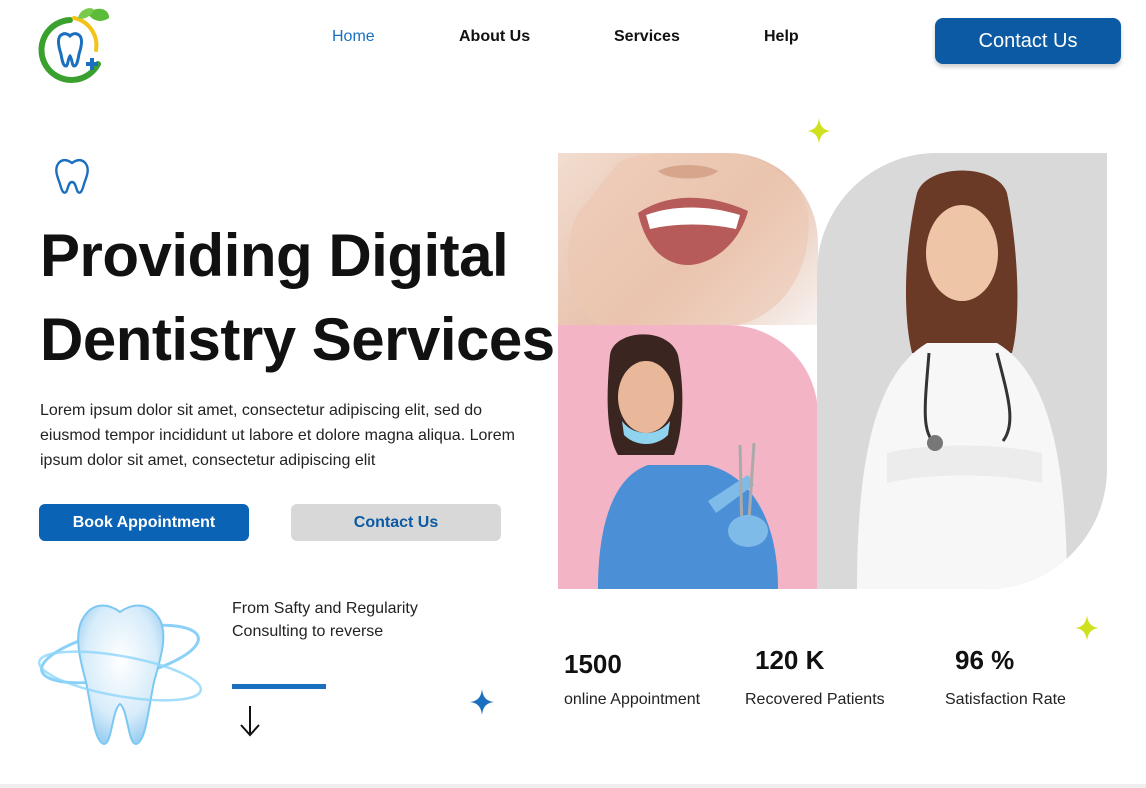 The width and height of the screenshot is (1146, 788). Describe the element at coordinates (790, 660) in the screenshot. I see `stat-recovered-value: 120 K` at that location.